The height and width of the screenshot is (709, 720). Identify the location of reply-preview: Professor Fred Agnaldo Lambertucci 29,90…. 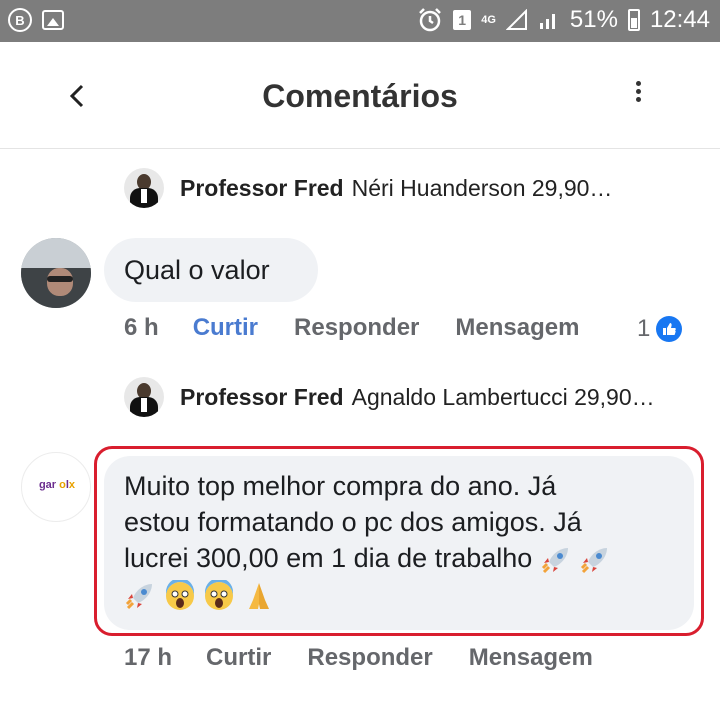
(389, 397).